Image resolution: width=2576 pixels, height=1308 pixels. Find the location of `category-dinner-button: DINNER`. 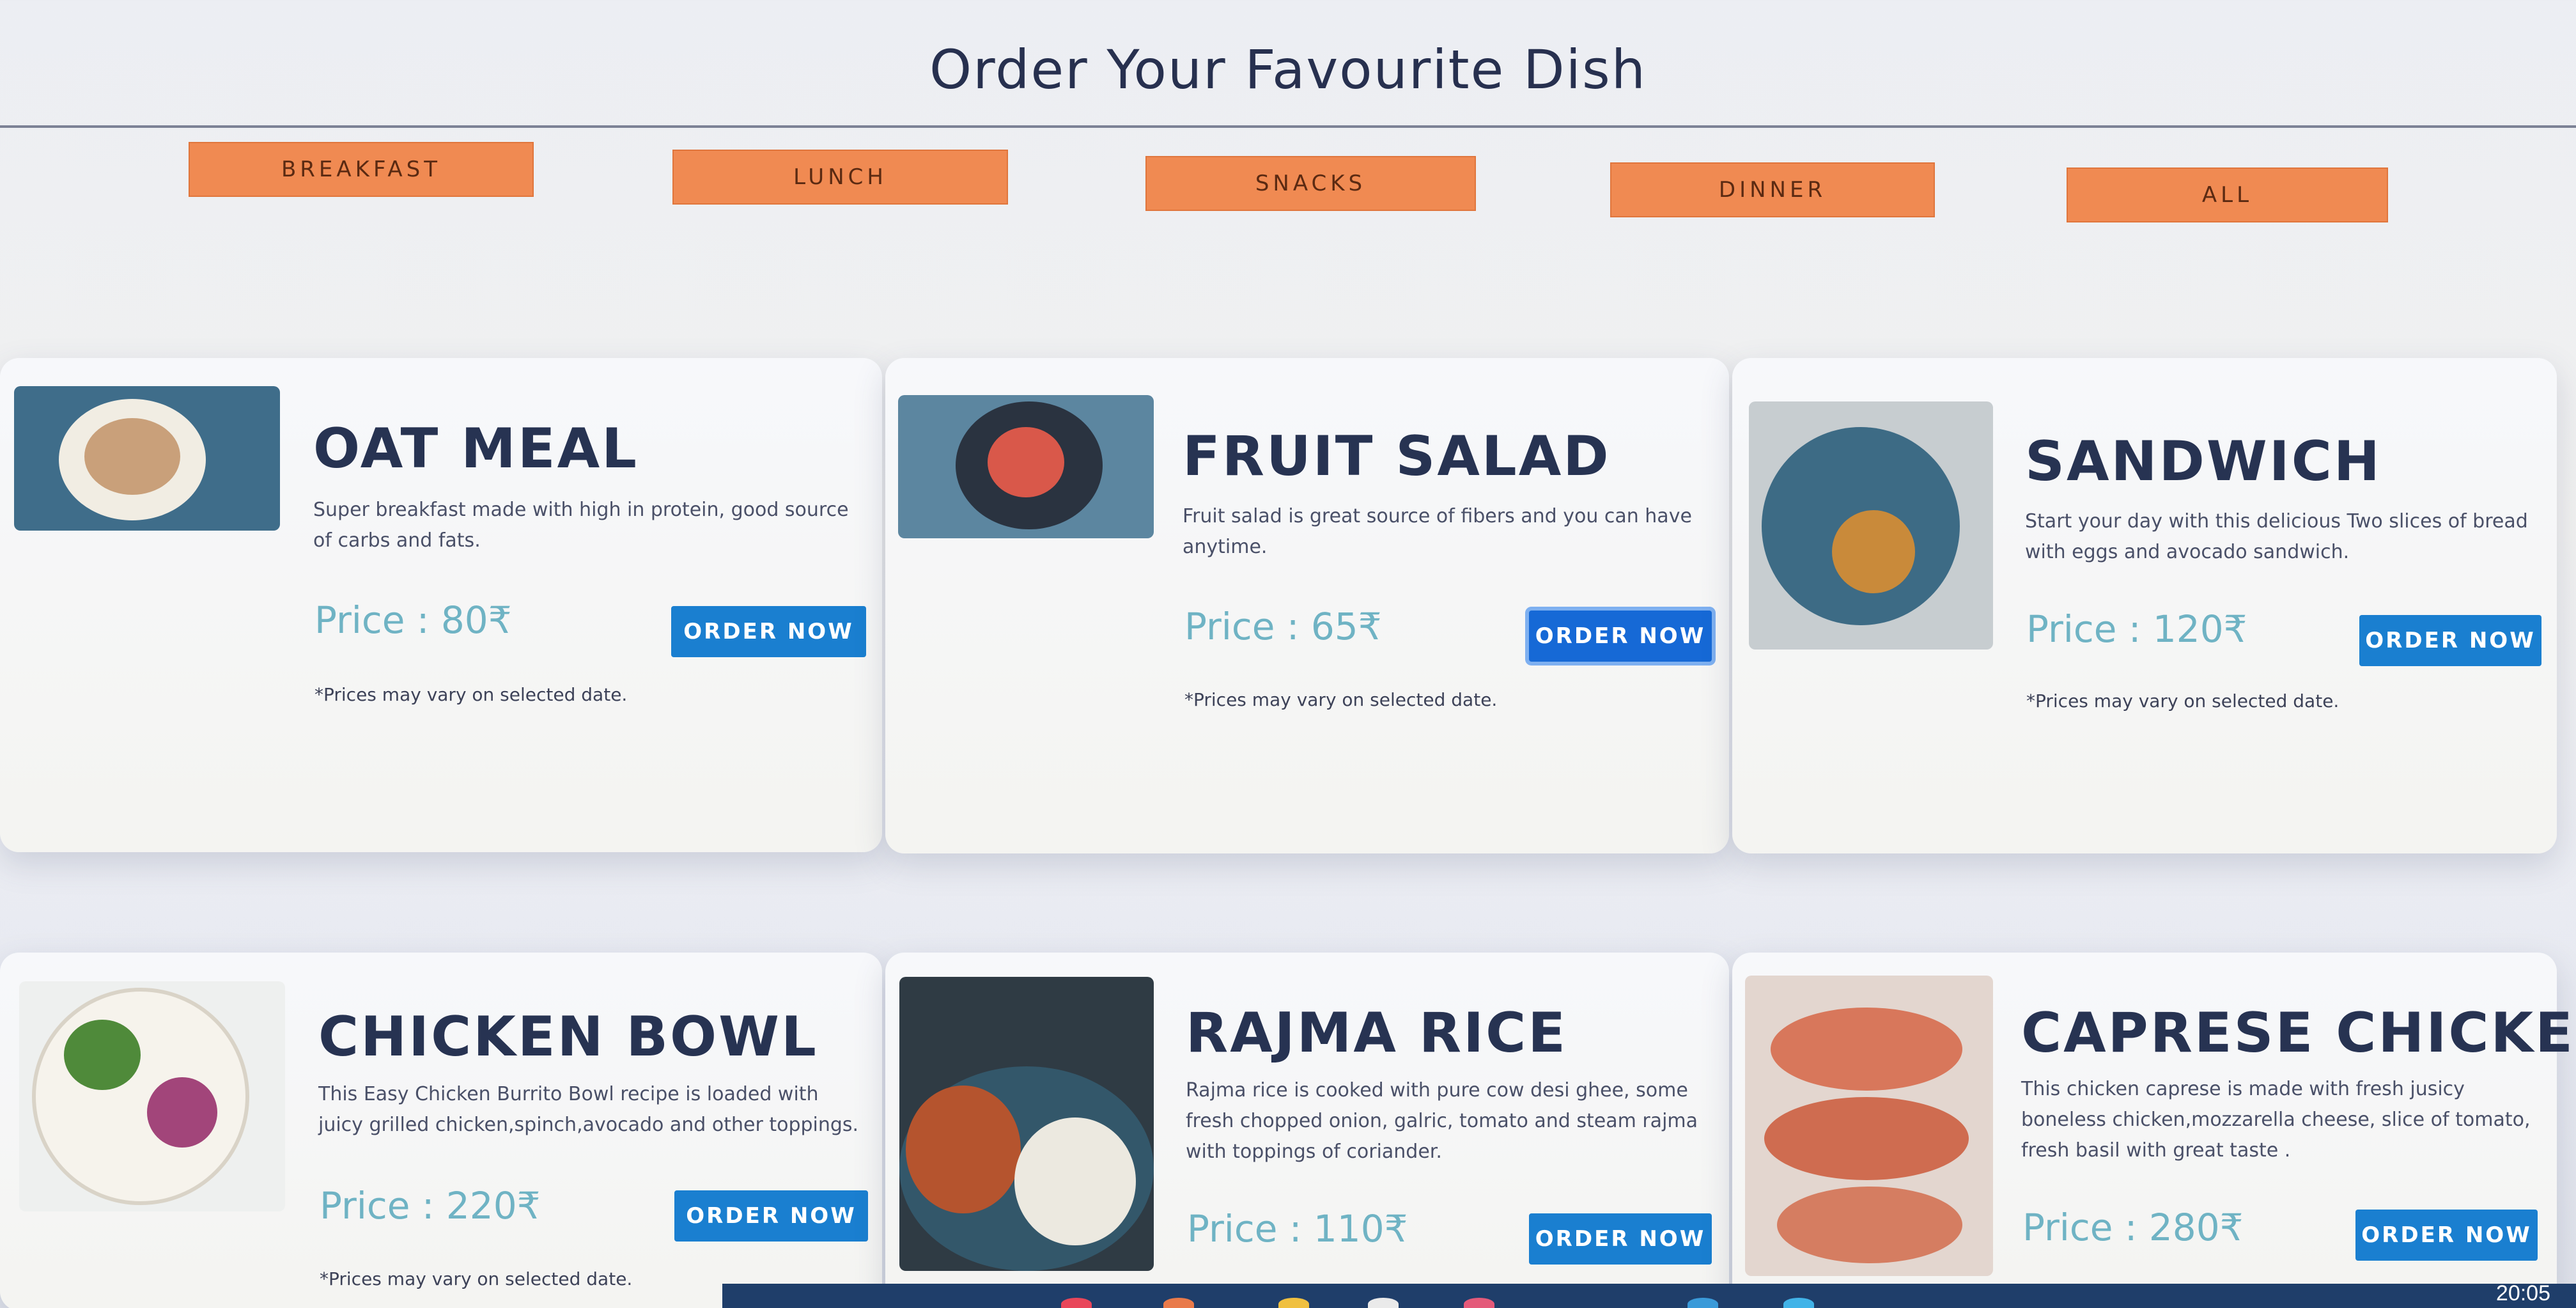

category-dinner-button: DINNER is located at coordinates (1772, 190).